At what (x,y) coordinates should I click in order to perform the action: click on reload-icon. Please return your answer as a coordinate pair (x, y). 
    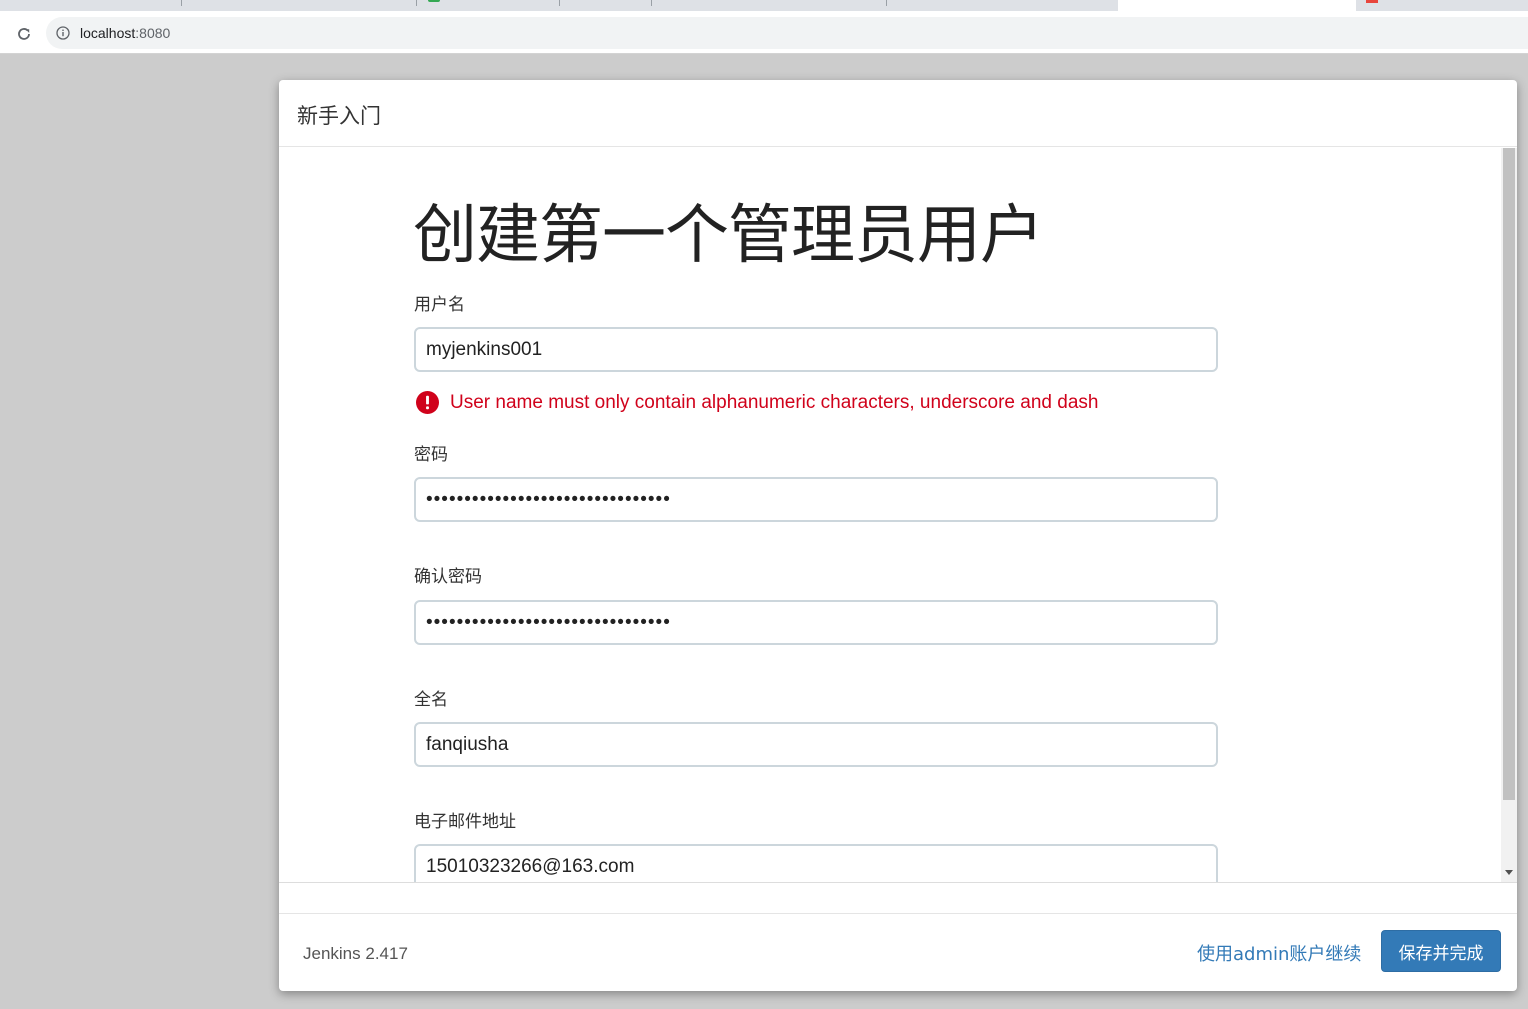
    Looking at the image, I should click on (24, 34).